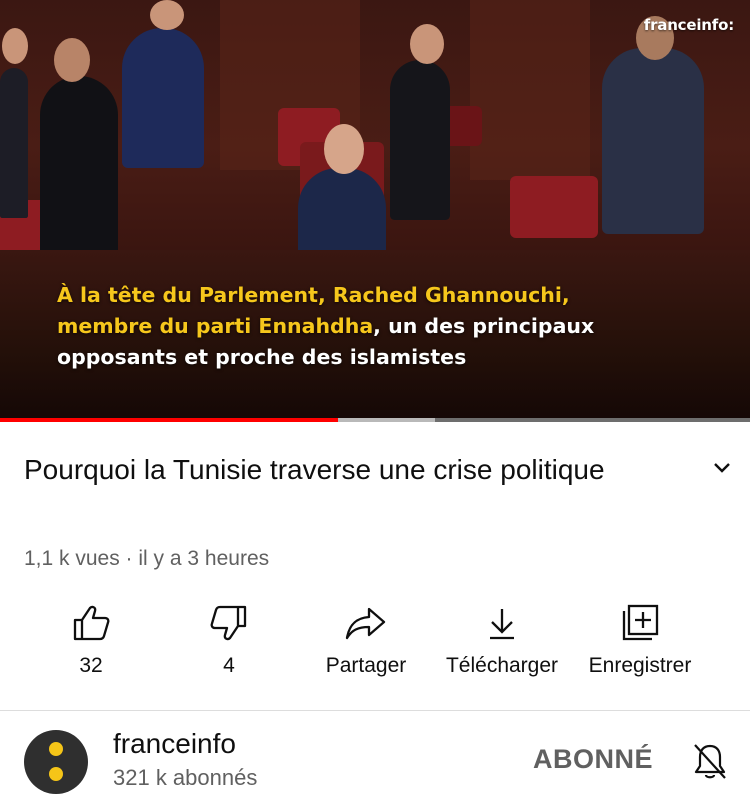  I want to click on progress-played, so click(169, 420).